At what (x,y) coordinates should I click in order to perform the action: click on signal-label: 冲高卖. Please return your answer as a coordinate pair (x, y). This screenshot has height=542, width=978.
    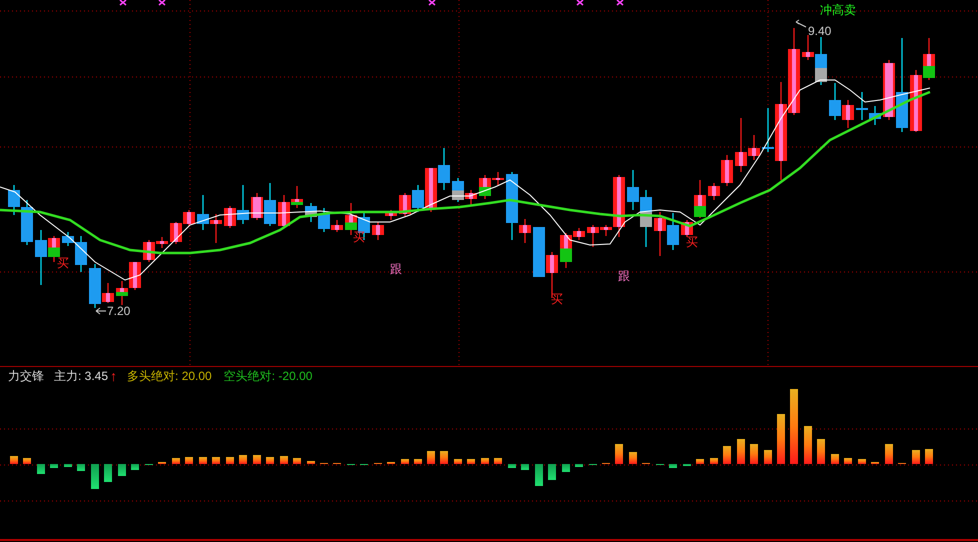
    Looking at the image, I should click on (838, 10).